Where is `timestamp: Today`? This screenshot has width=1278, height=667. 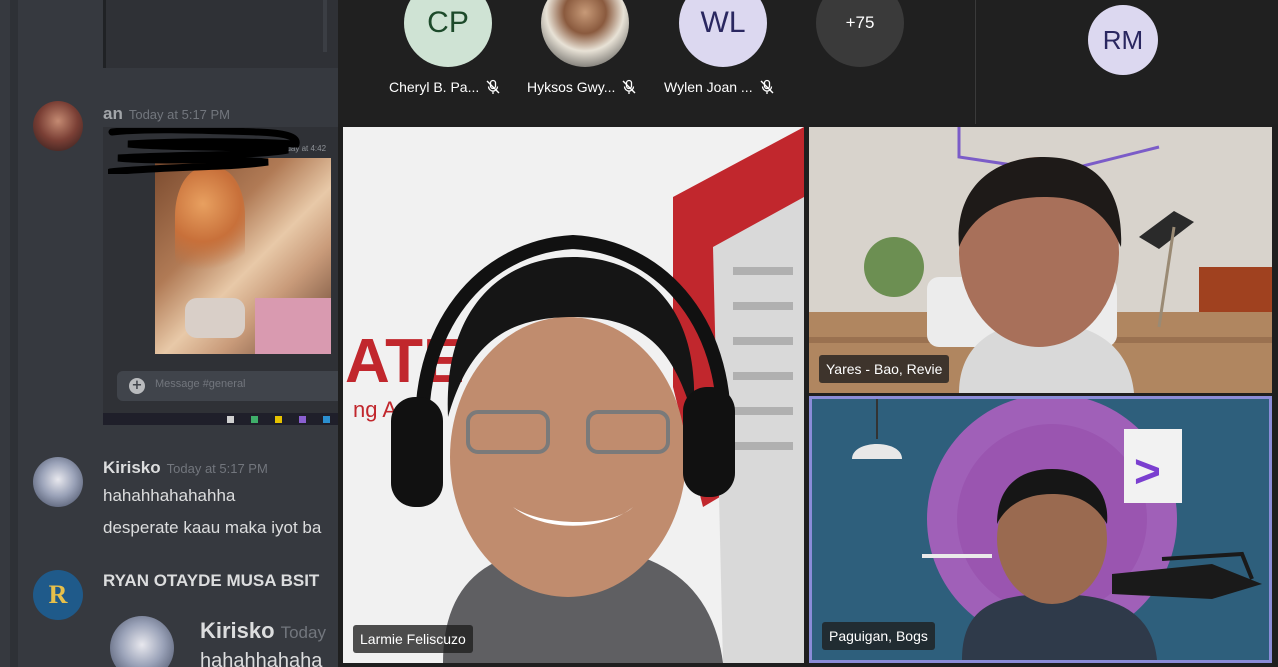
timestamp: Today is located at coordinates (303, 632).